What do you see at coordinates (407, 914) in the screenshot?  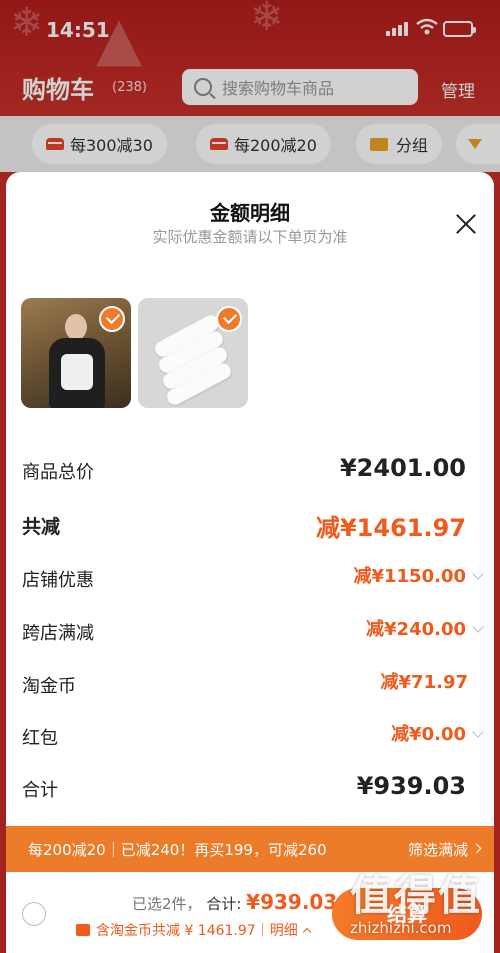 I see `checkout-button: 结算` at bounding box center [407, 914].